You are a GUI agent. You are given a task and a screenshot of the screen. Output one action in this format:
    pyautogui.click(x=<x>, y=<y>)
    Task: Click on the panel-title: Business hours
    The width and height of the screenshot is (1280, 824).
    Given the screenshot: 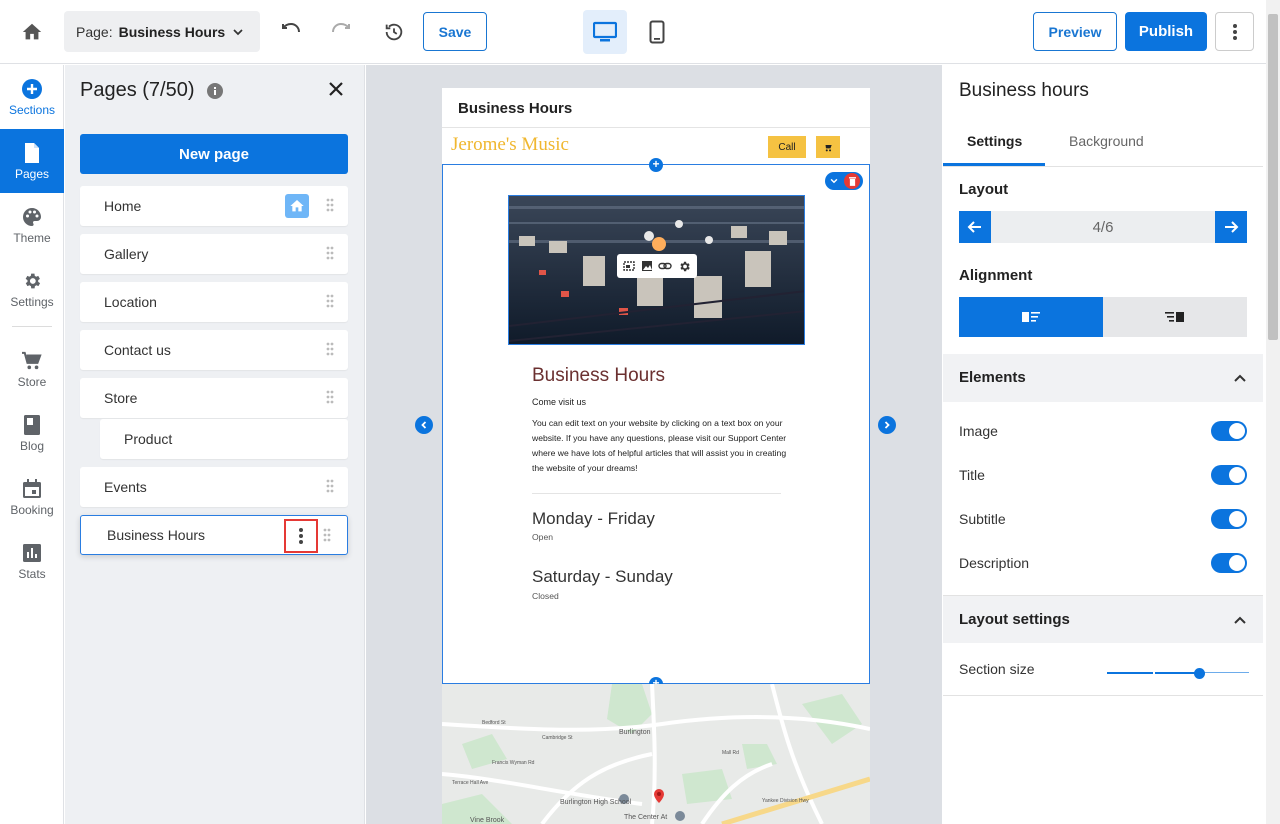 What is the action you would take?
    pyautogui.click(x=1024, y=90)
    